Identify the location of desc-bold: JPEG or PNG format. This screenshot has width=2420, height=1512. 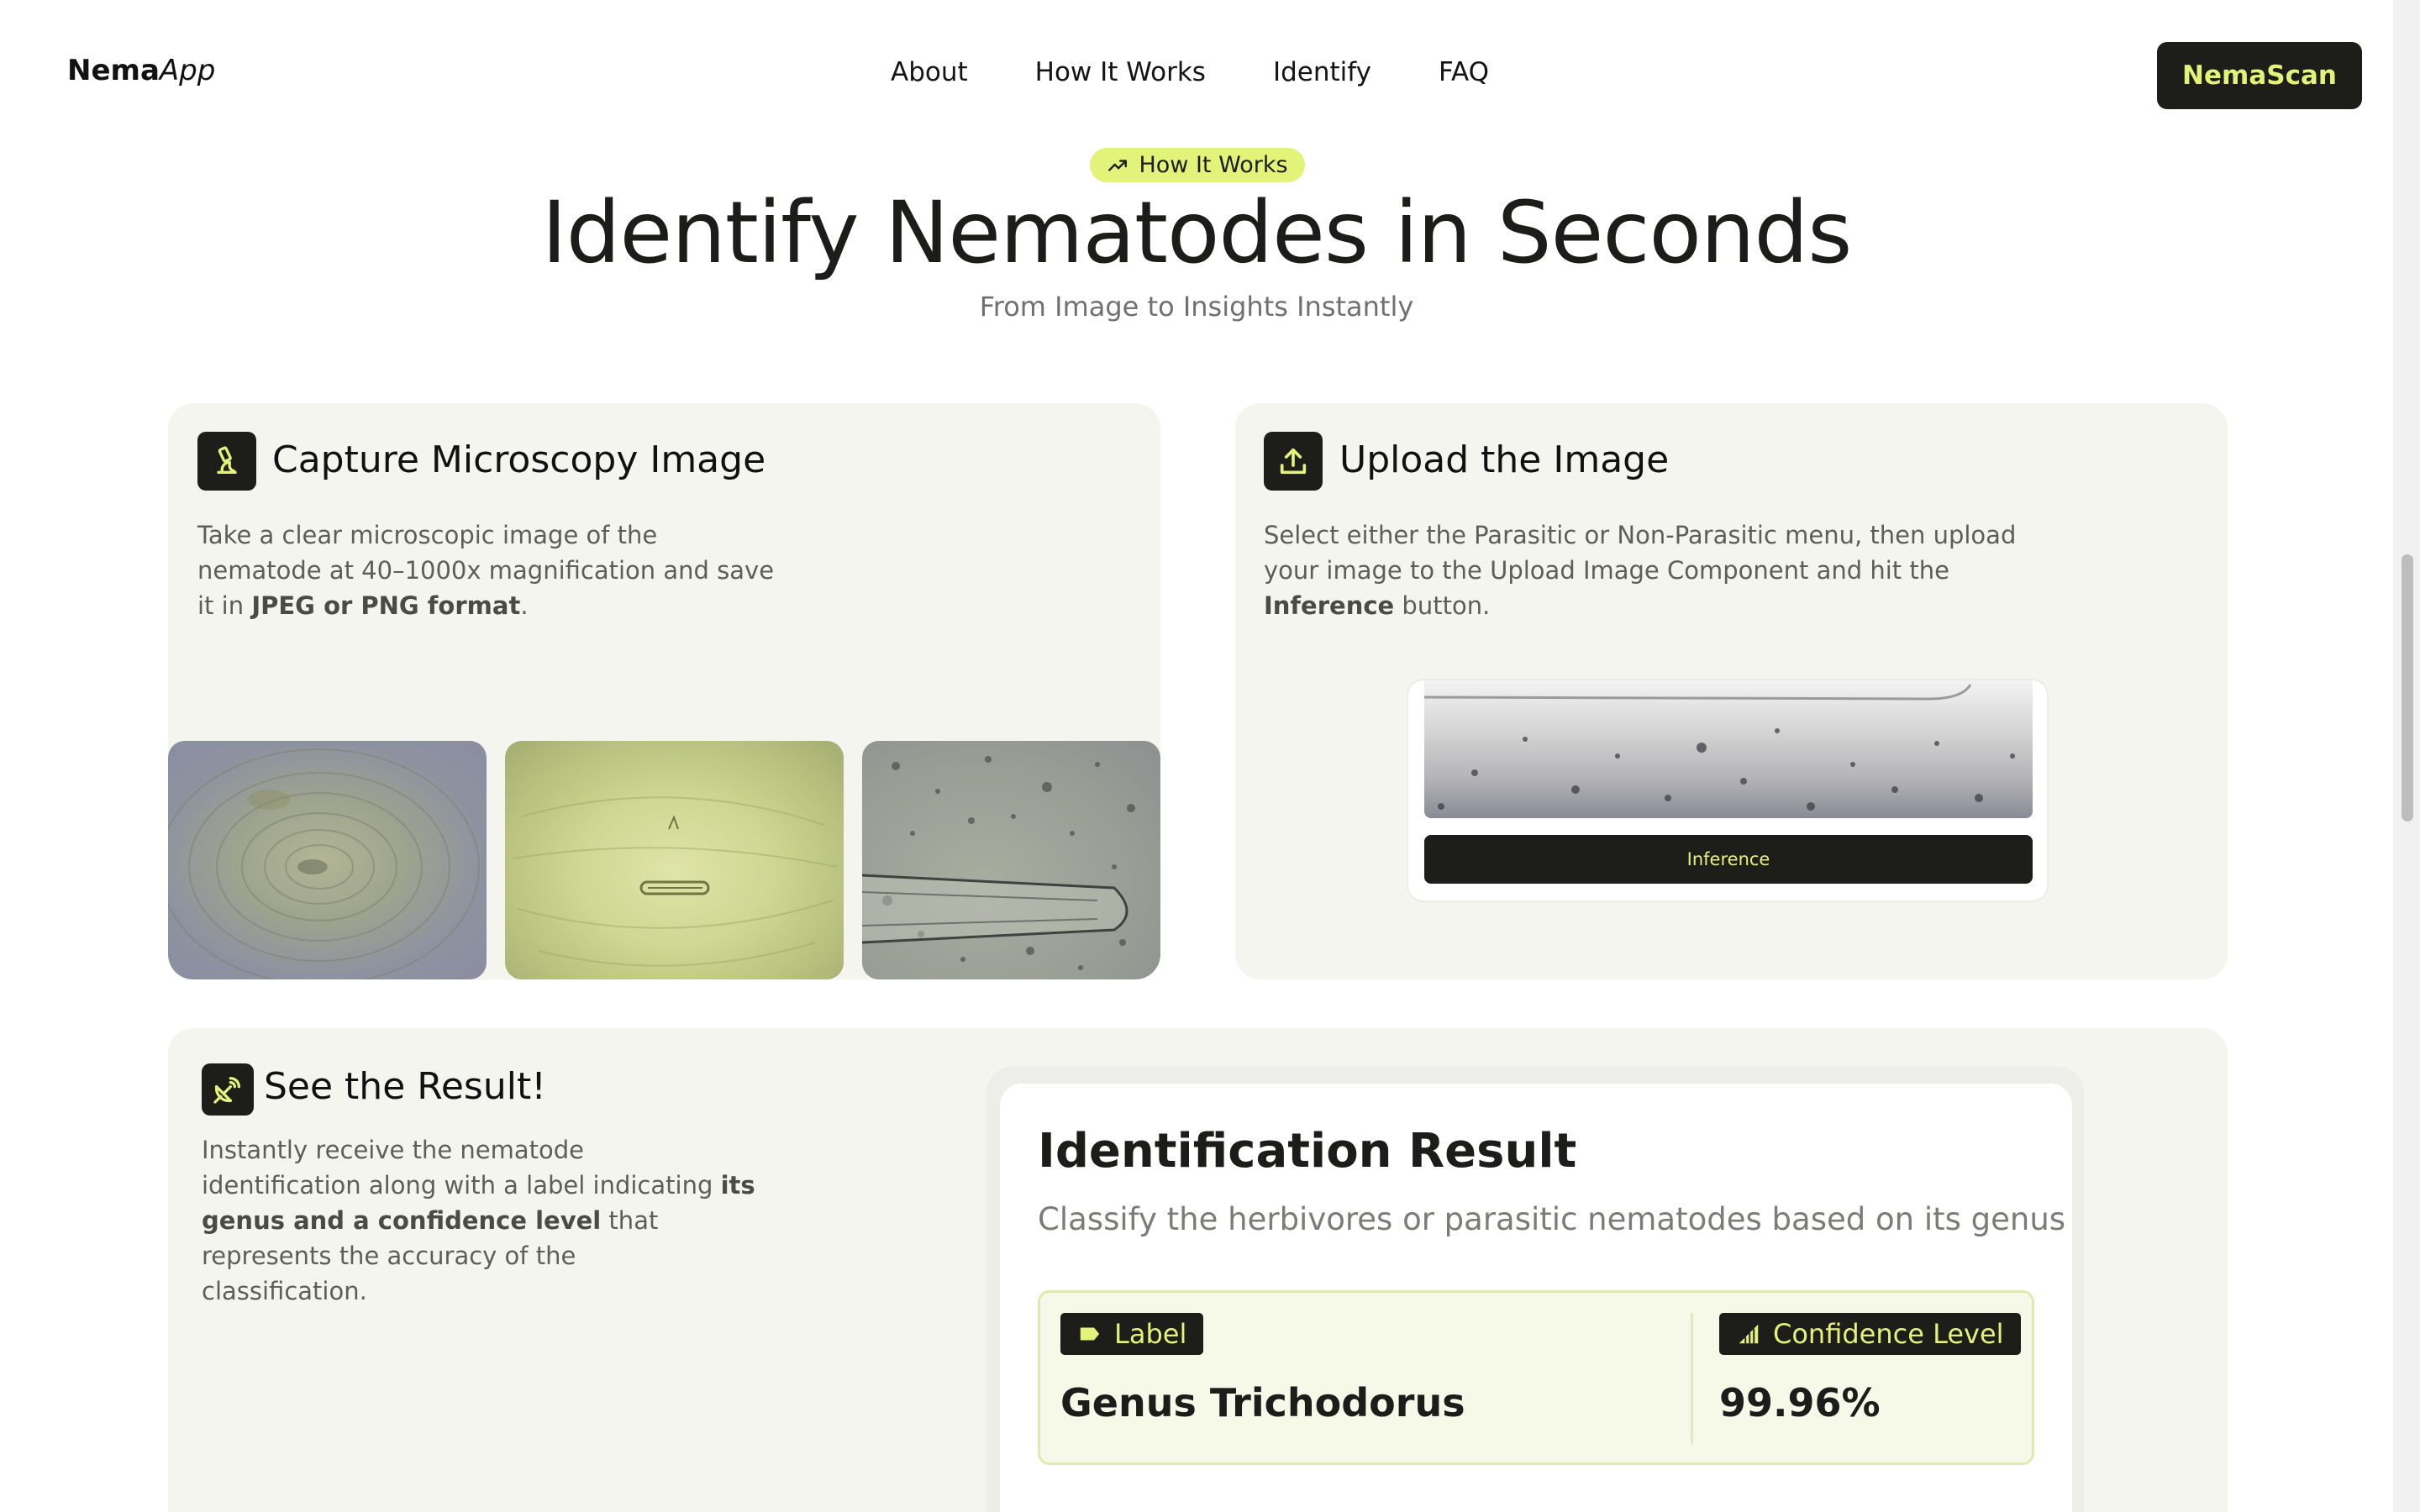
(386, 605).